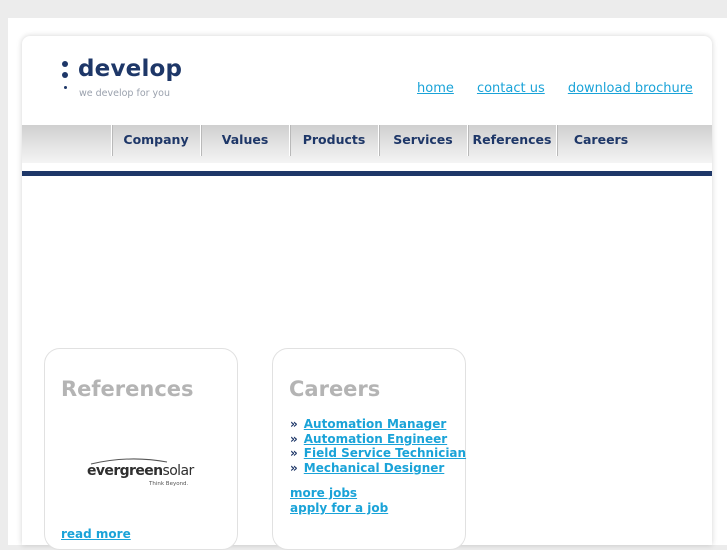 The width and height of the screenshot is (727, 550). I want to click on header-divider, so click(367, 173).